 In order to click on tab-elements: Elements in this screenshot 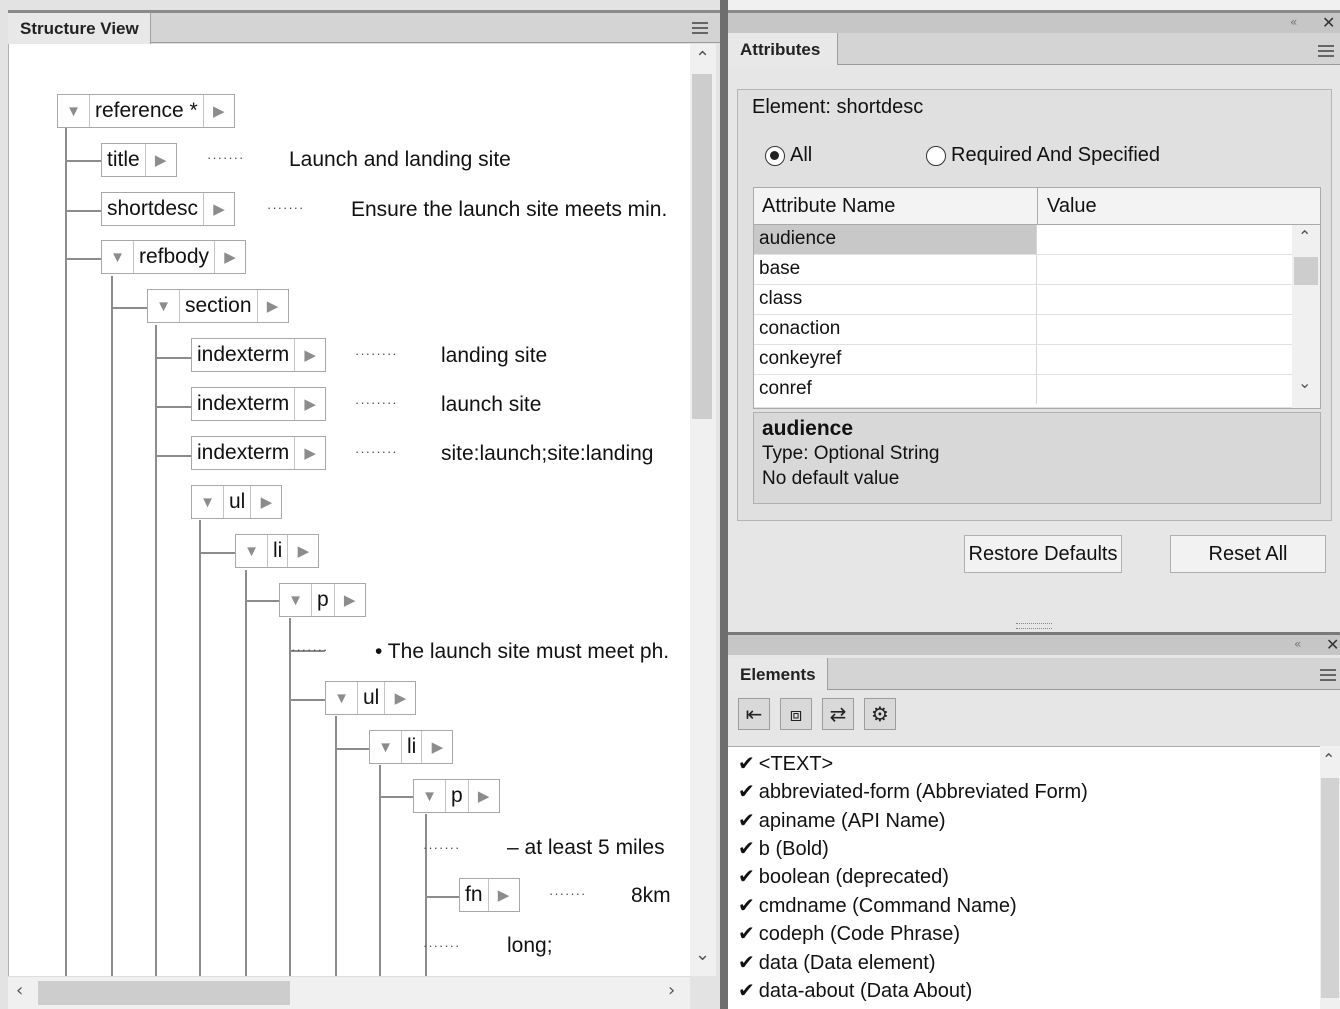, I will do `click(778, 674)`.